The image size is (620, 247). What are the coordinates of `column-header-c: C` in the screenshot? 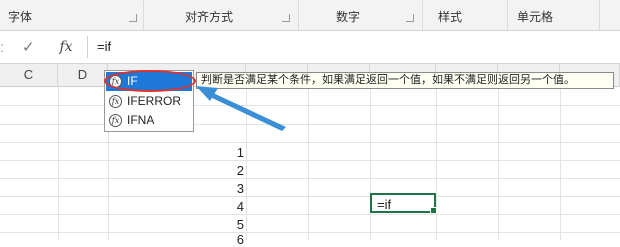 It's located at (29, 75).